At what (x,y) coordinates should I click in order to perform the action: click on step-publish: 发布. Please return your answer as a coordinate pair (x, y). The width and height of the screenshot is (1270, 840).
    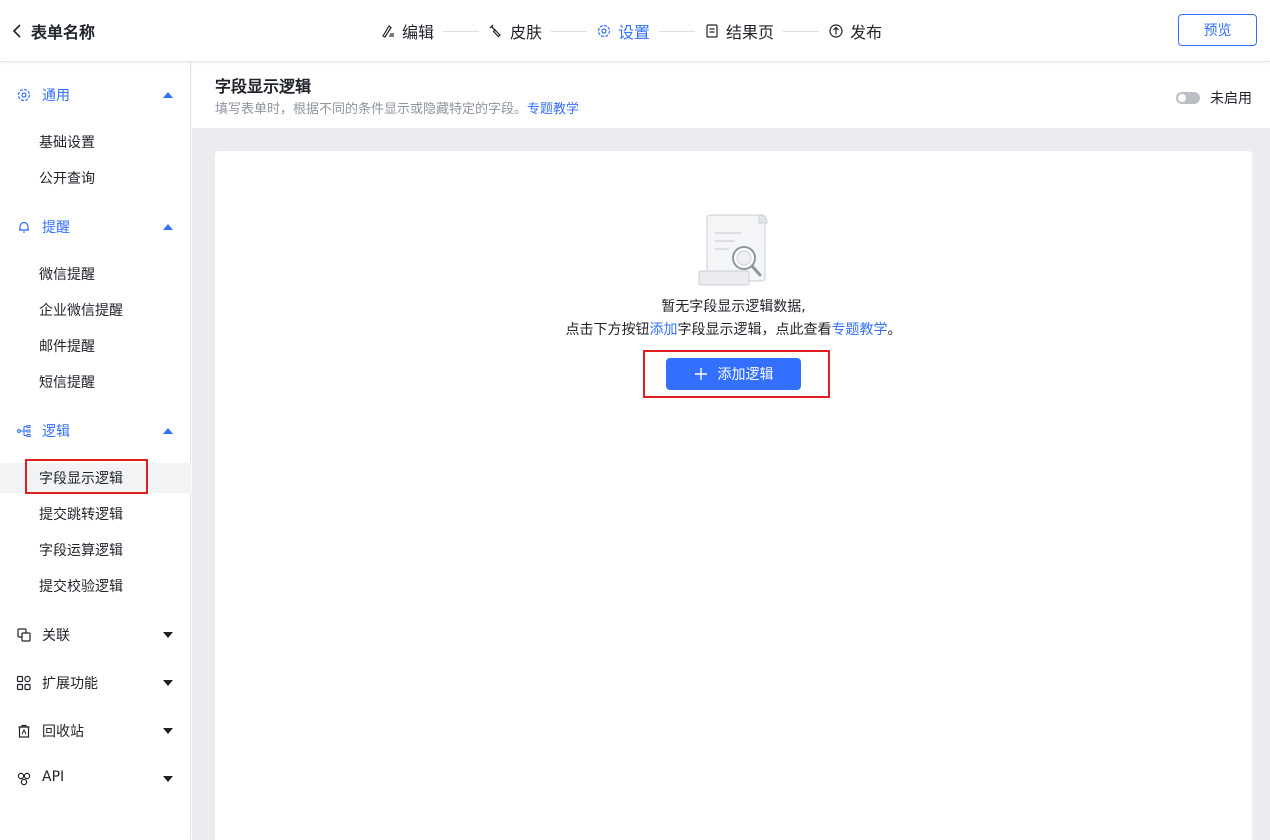
    Looking at the image, I should click on (855, 31).